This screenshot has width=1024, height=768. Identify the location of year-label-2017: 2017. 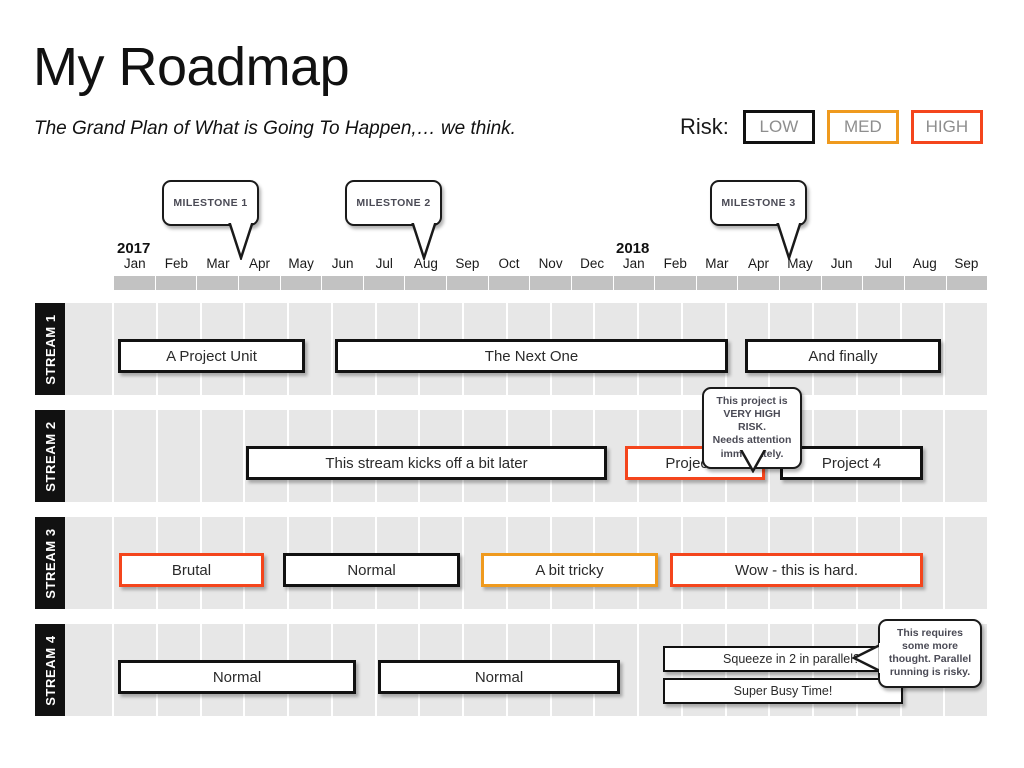
(134, 248).